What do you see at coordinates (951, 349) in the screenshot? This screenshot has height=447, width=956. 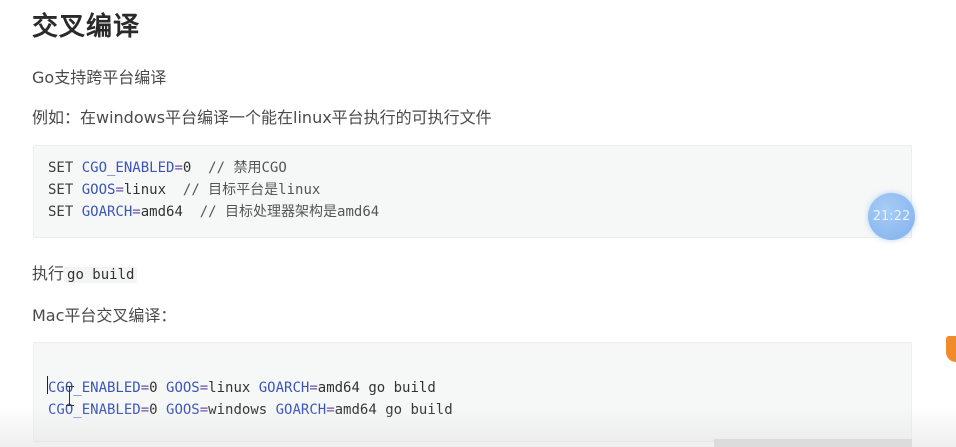 I see `side-widget-icon` at bounding box center [951, 349].